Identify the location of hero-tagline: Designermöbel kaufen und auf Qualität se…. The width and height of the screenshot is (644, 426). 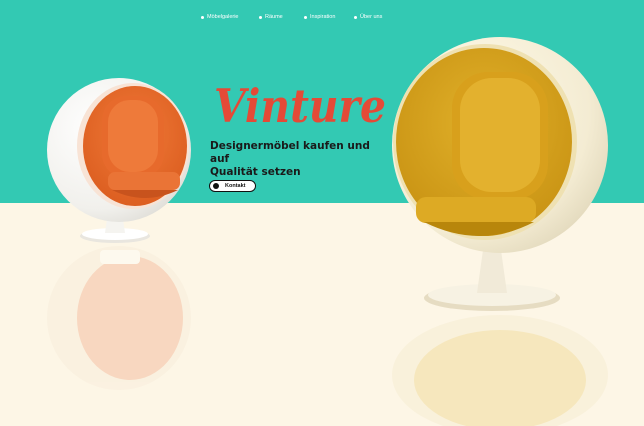
(300, 159).